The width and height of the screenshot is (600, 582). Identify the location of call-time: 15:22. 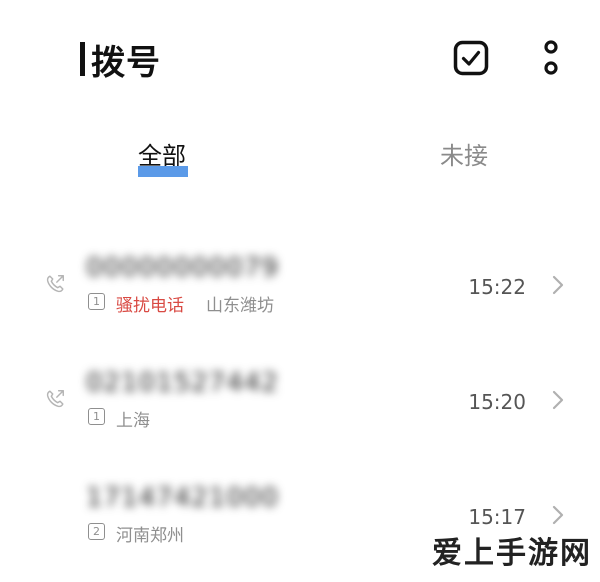
(497, 287).